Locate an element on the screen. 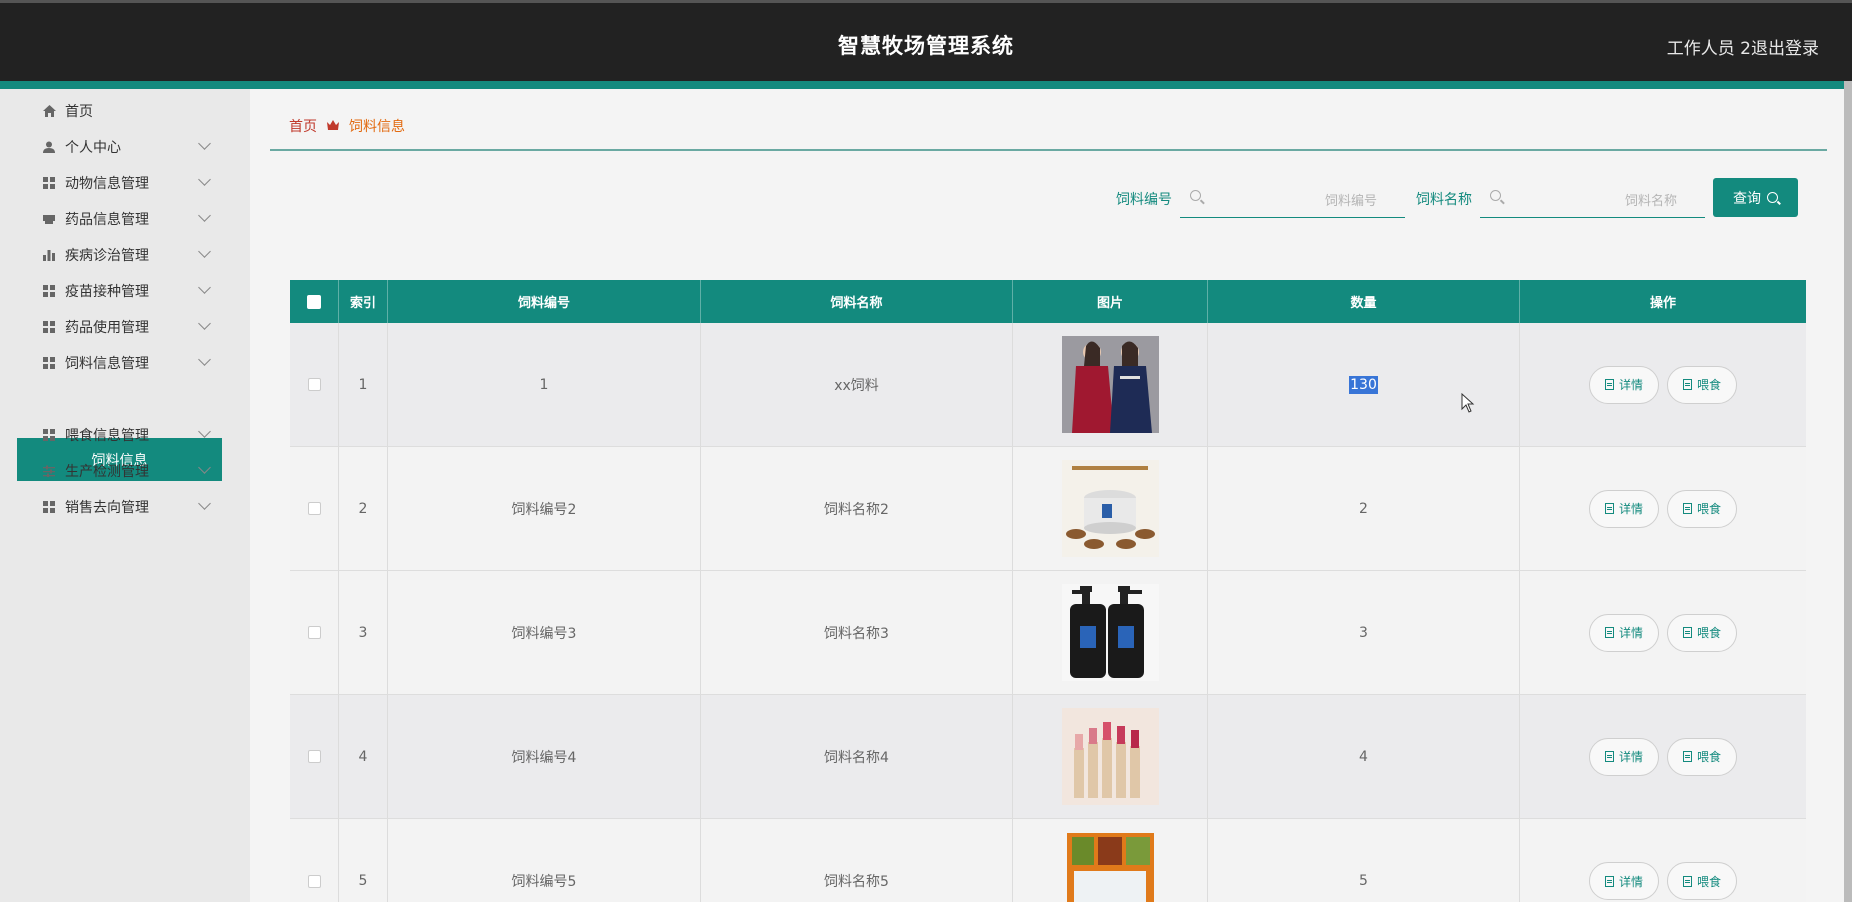  header-name: 饲料名称 is located at coordinates (857, 301).